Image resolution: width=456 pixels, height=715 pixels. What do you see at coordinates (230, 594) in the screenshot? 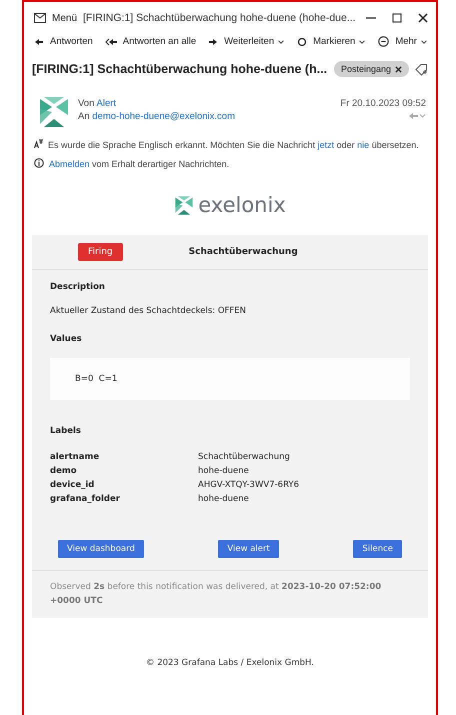
I see `observed-note: Observed 2s before this notification was delivered, at 2023-10-20 07:52:00 +0000 UTC` at bounding box center [230, 594].